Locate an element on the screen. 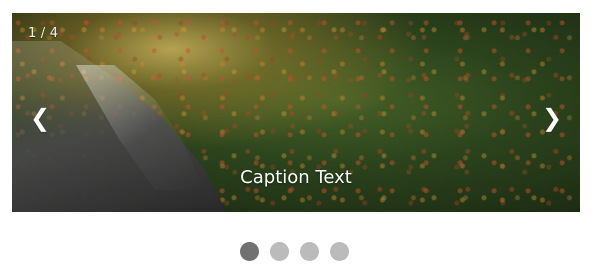 This screenshot has width=591, height=271. slide-caption: Caption Text is located at coordinates (296, 177).